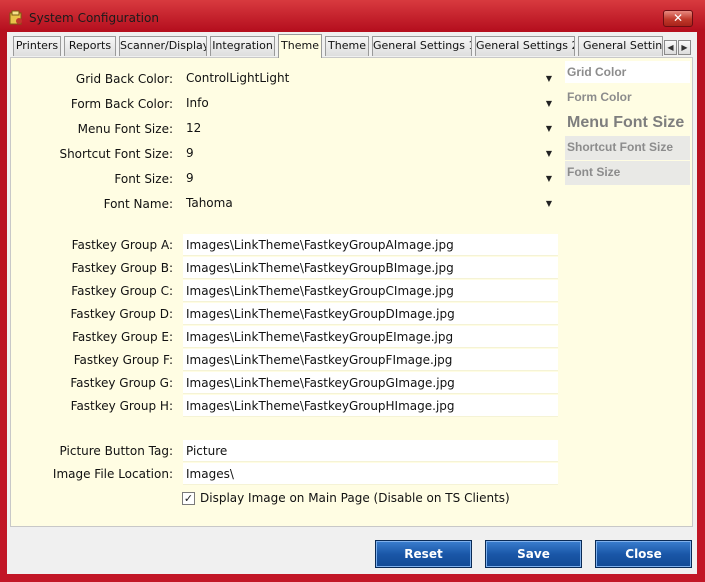 This screenshot has height=582, width=705. What do you see at coordinates (627, 97) in the screenshot?
I see `preview-form-color: Form Color` at bounding box center [627, 97].